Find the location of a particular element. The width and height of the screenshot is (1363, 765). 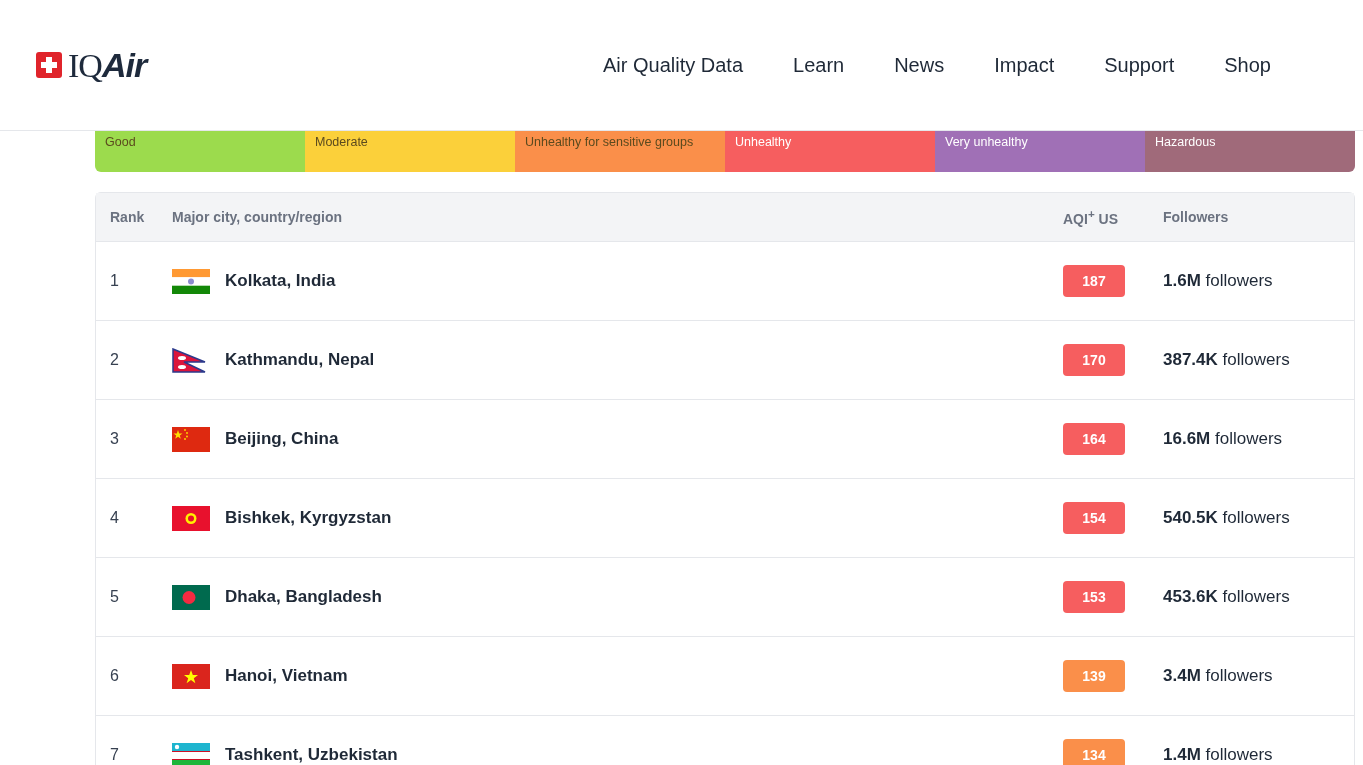

column-header: Rank is located at coordinates (127, 217).